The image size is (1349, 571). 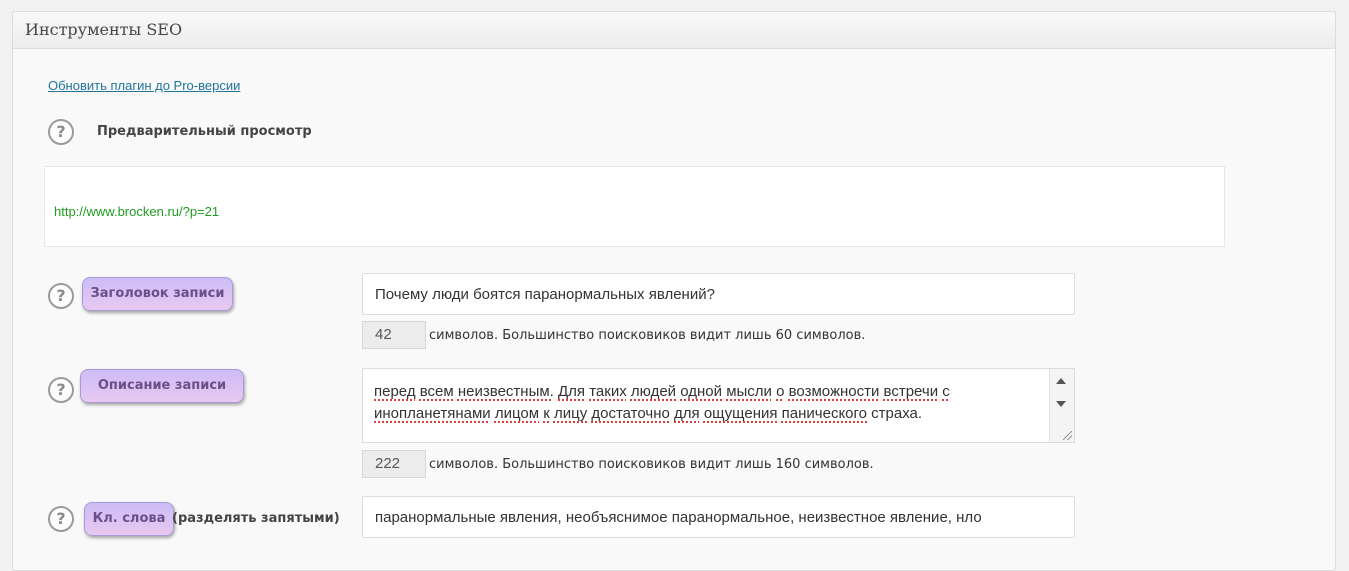 I want to click on preview-label: Предварительный просмотр, so click(x=204, y=131).